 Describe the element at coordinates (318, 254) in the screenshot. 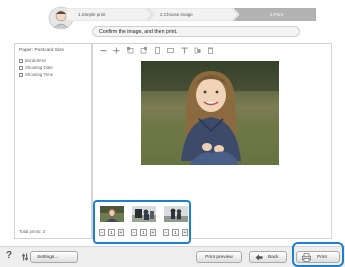

I see `print-button-highlight` at that location.